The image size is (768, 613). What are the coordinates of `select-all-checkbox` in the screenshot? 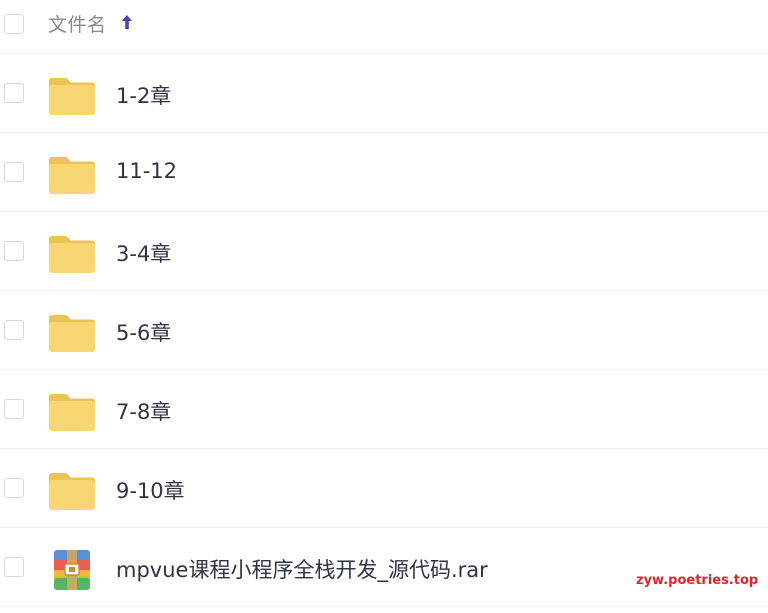 It's located at (14, 24).